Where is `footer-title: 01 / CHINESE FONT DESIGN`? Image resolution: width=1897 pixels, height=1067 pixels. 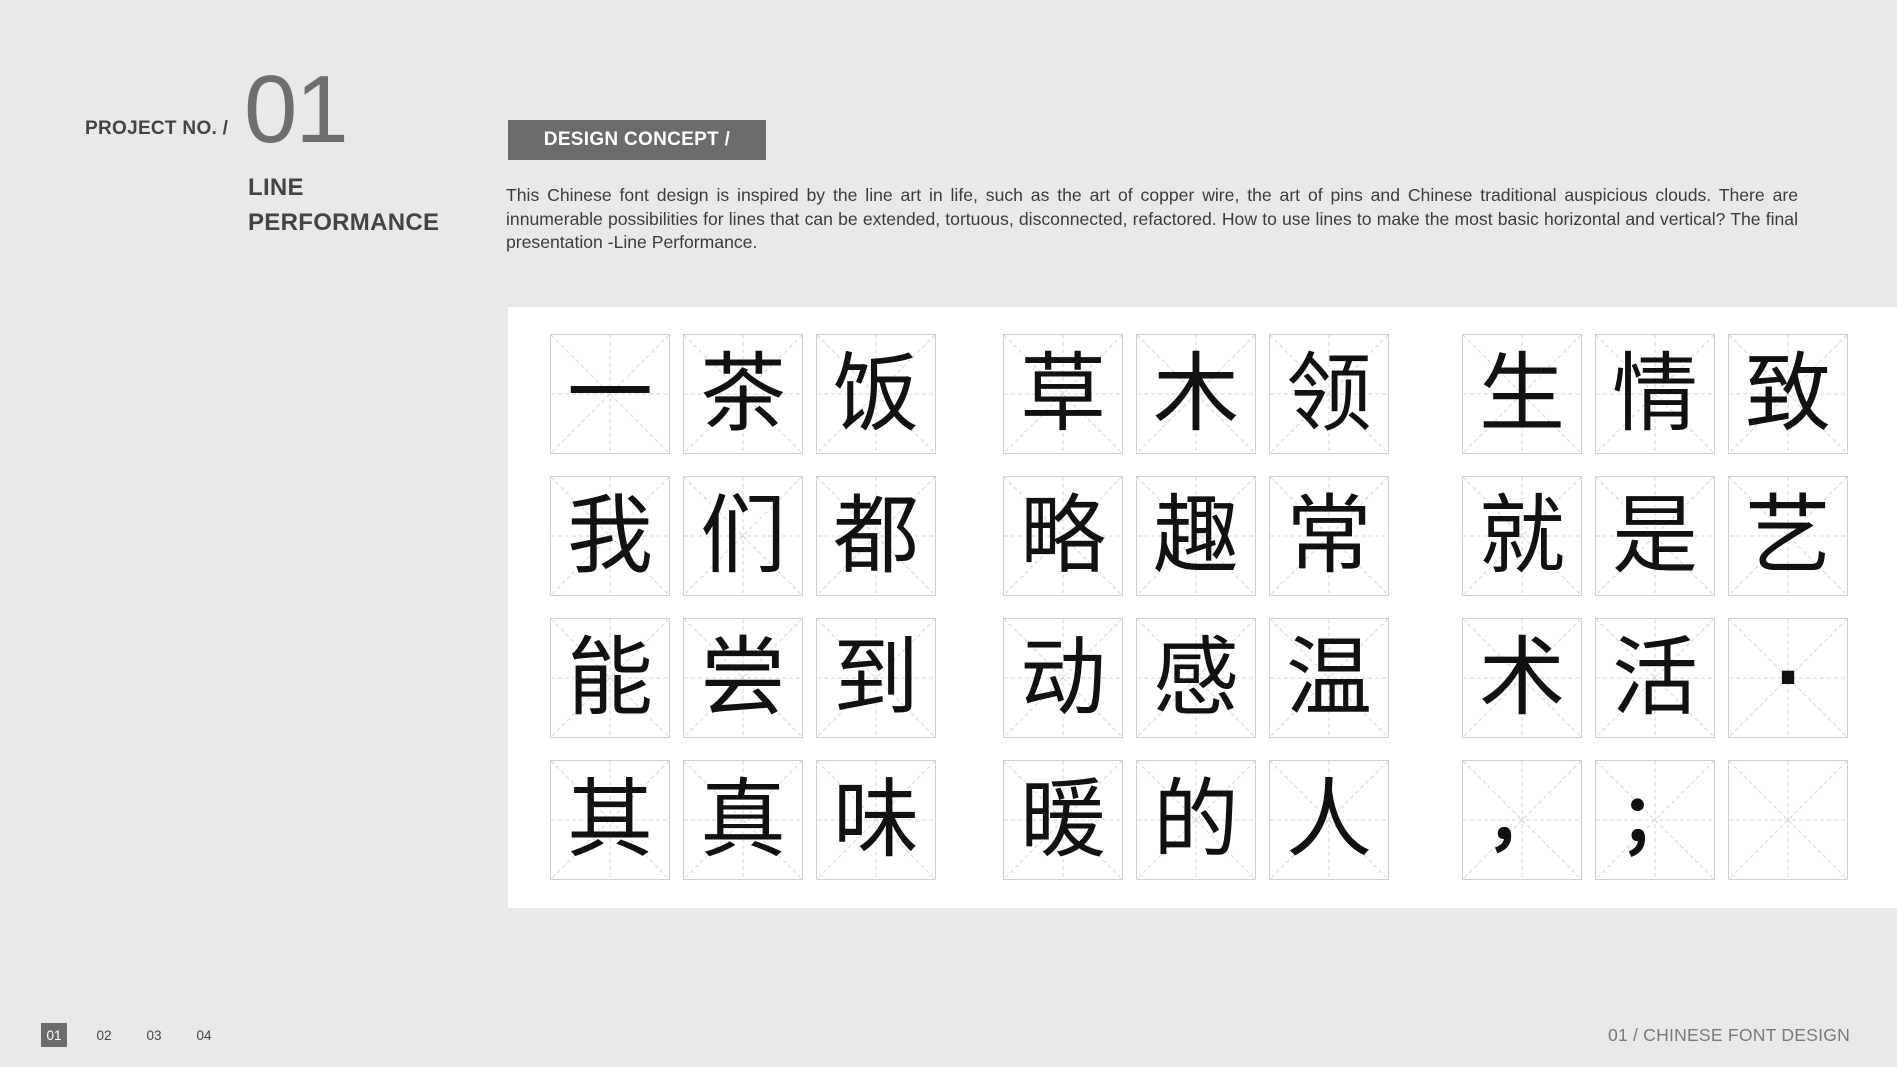 footer-title: 01 / CHINESE FONT DESIGN is located at coordinates (1728, 1035).